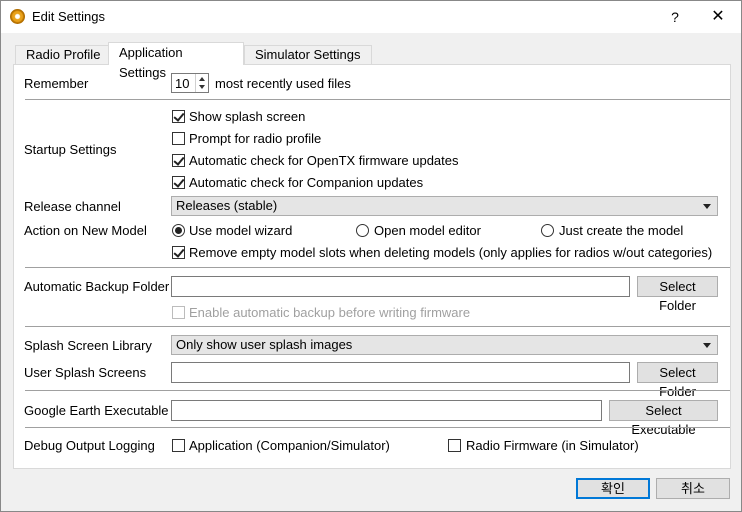 The height and width of the screenshot is (512, 742). I want to click on check-opentx-updates-checkbox, so click(178, 160).